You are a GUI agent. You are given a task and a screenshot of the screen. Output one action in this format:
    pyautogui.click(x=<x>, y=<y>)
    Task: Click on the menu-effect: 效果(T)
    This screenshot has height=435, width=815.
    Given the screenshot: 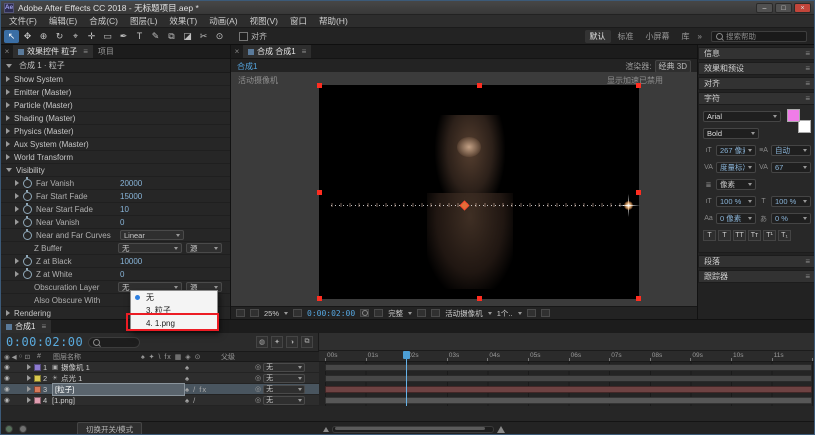 What is the action you would take?
    pyautogui.click(x=183, y=21)
    